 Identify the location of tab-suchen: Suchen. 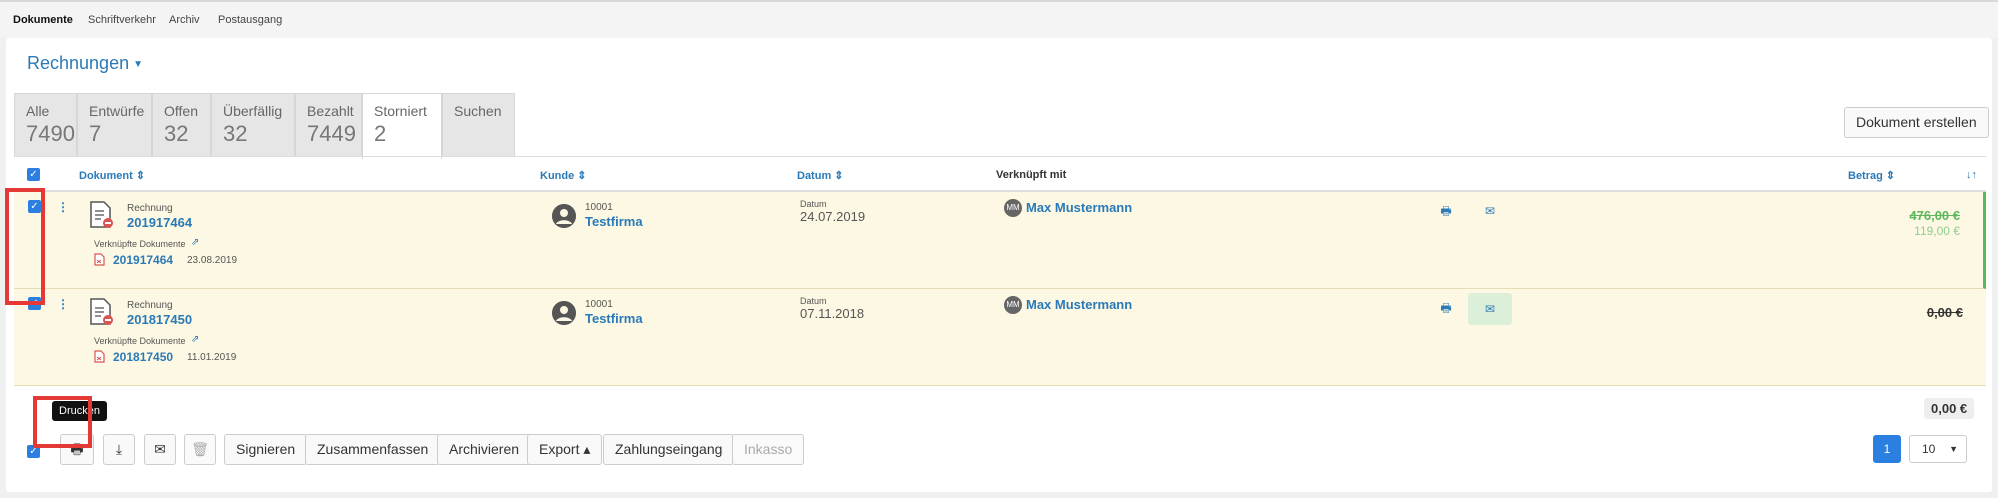
(478, 125).